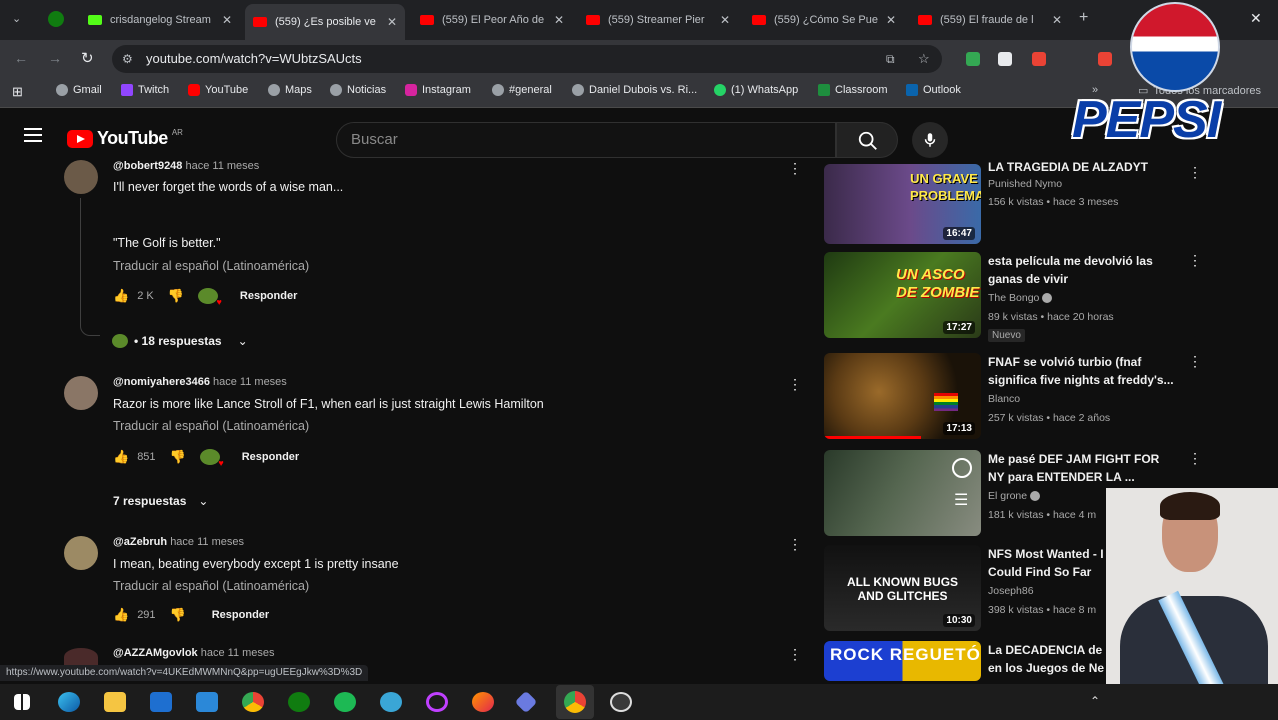 The height and width of the screenshot is (720, 1278). What do you see at coordinates (147, 166) in the screenshot?
I see `author-handle: @bobert9248` at bounding box center [147, 166].